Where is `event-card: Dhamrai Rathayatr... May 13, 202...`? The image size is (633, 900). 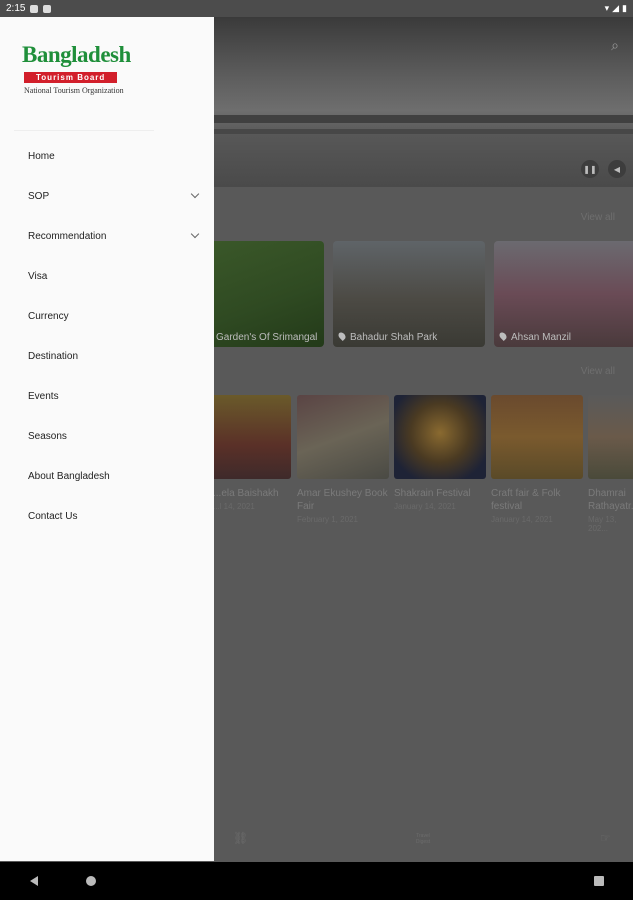 event-card: Dhamrai Rathayatr... May 13, 202... is located at coordinates (610, 464).